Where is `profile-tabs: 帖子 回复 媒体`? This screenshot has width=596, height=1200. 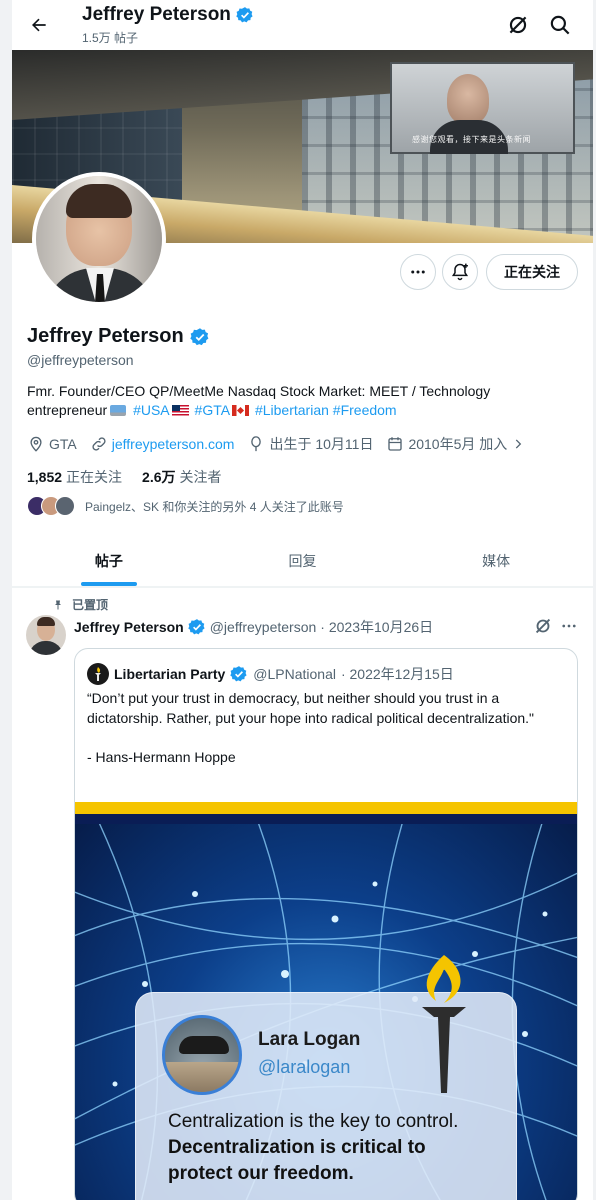 profile-tabs: 帖子 回复 媒体 is located at coordinates (302, 561).